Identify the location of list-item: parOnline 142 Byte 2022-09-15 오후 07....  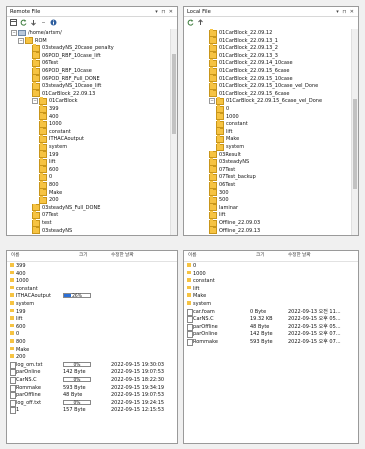
(271, 335).